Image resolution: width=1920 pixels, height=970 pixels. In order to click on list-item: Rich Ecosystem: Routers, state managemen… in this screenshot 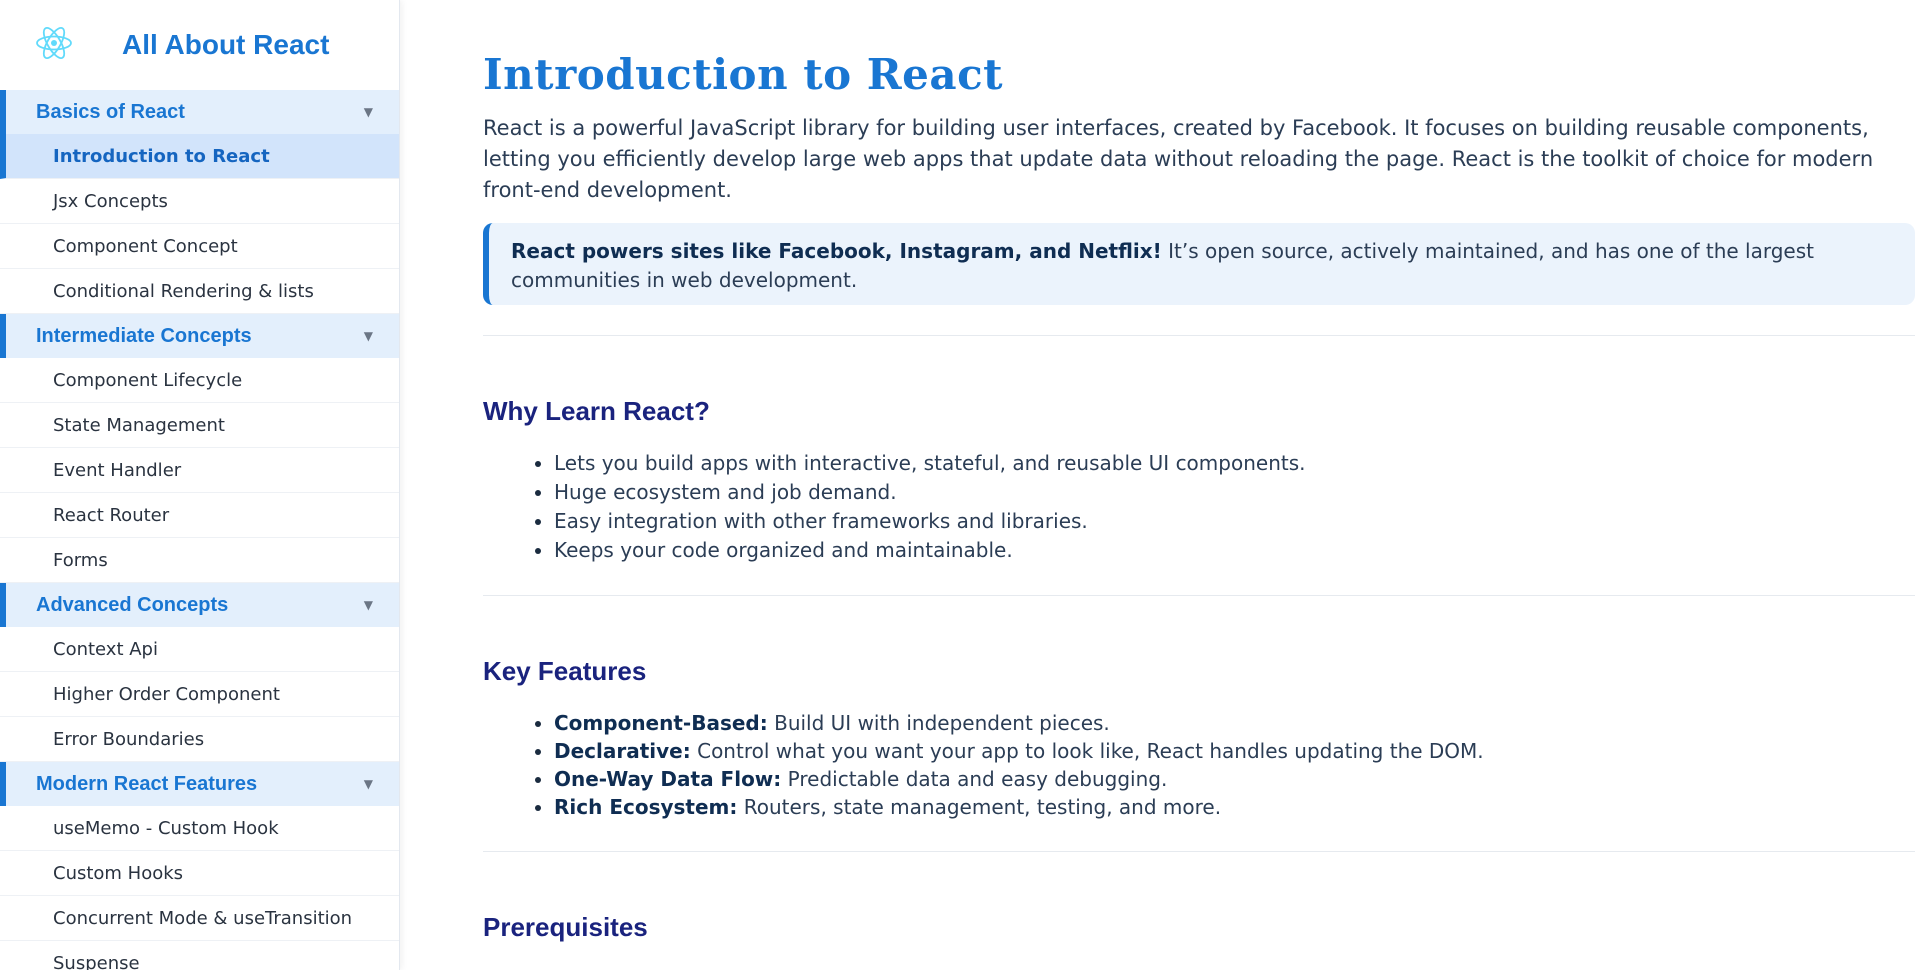, I will do `click(1234, 807)`.